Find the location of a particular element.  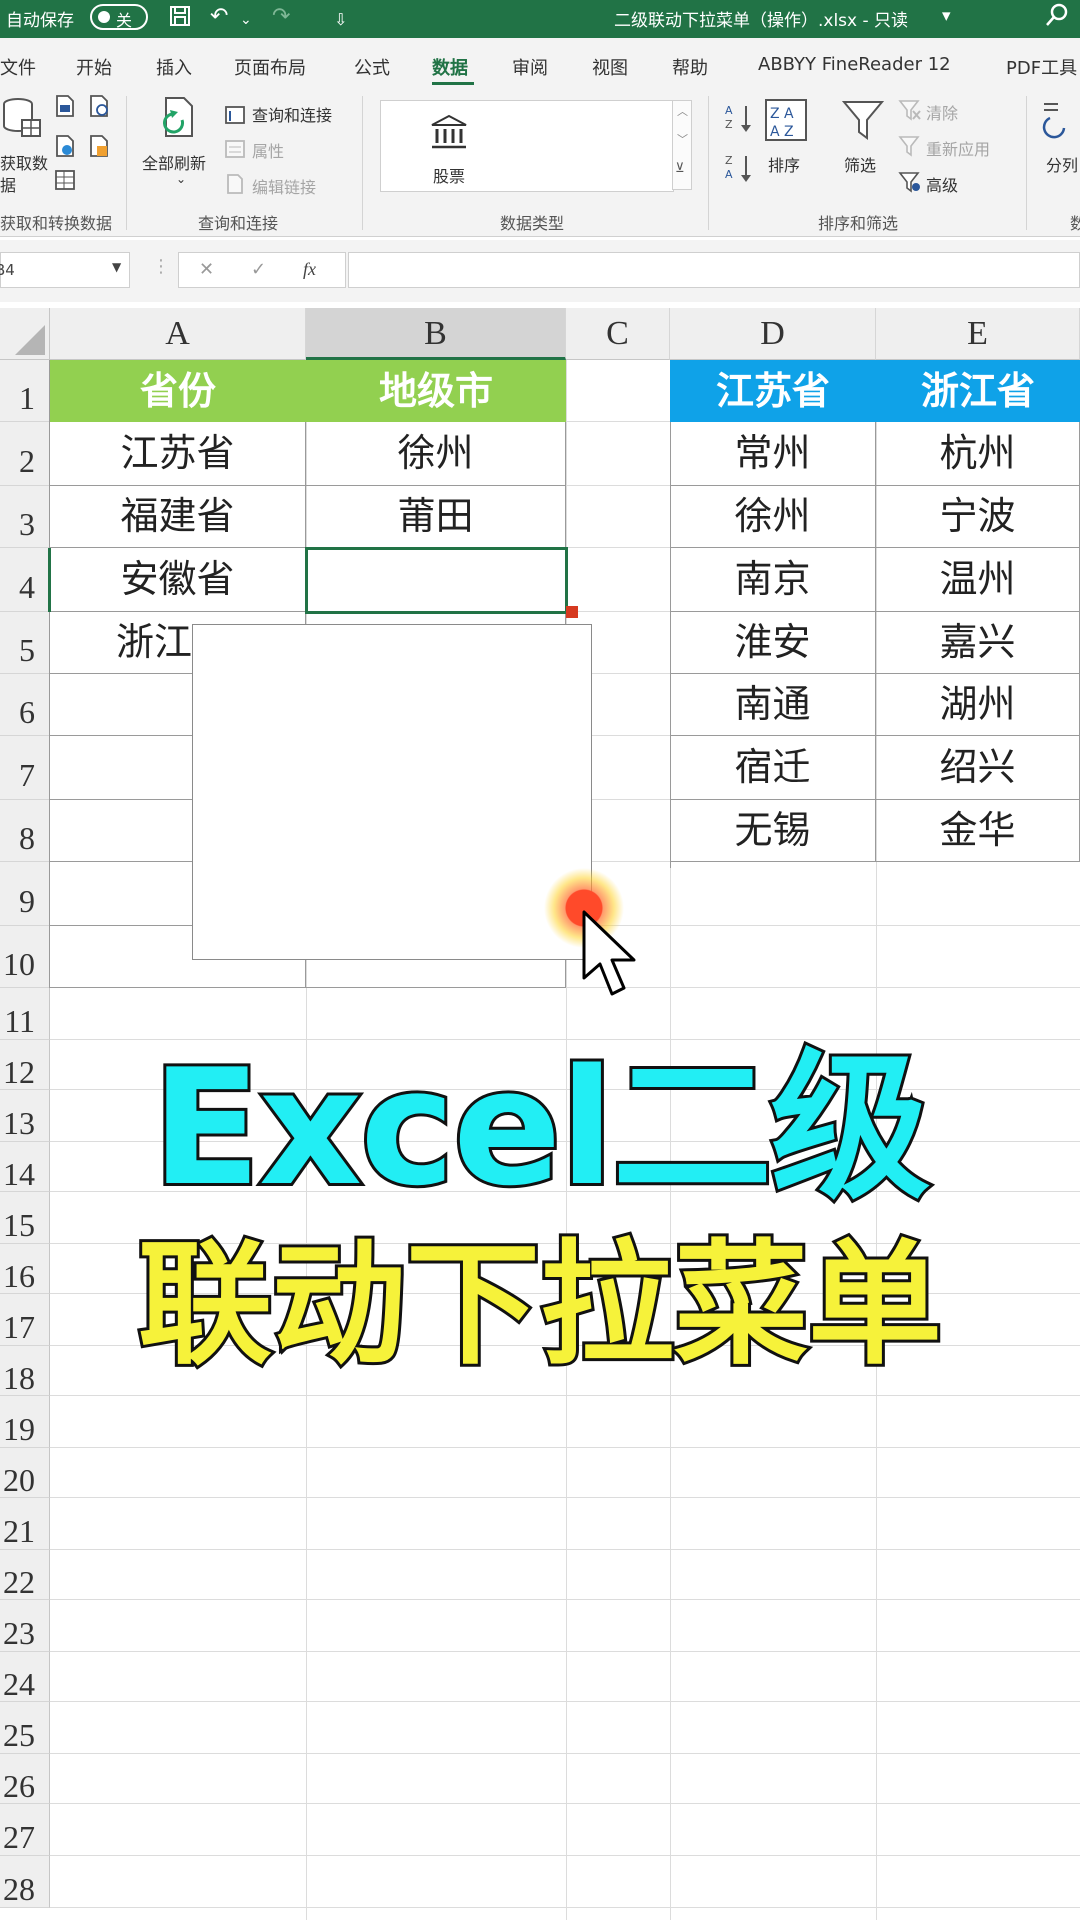

recent-sources-icon is located at coordinates (99, 108).